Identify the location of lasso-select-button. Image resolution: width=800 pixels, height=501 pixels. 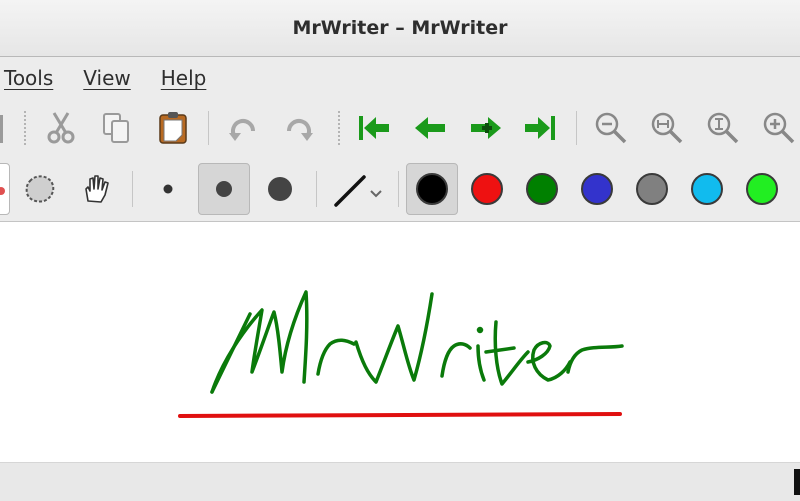
(40, 189).